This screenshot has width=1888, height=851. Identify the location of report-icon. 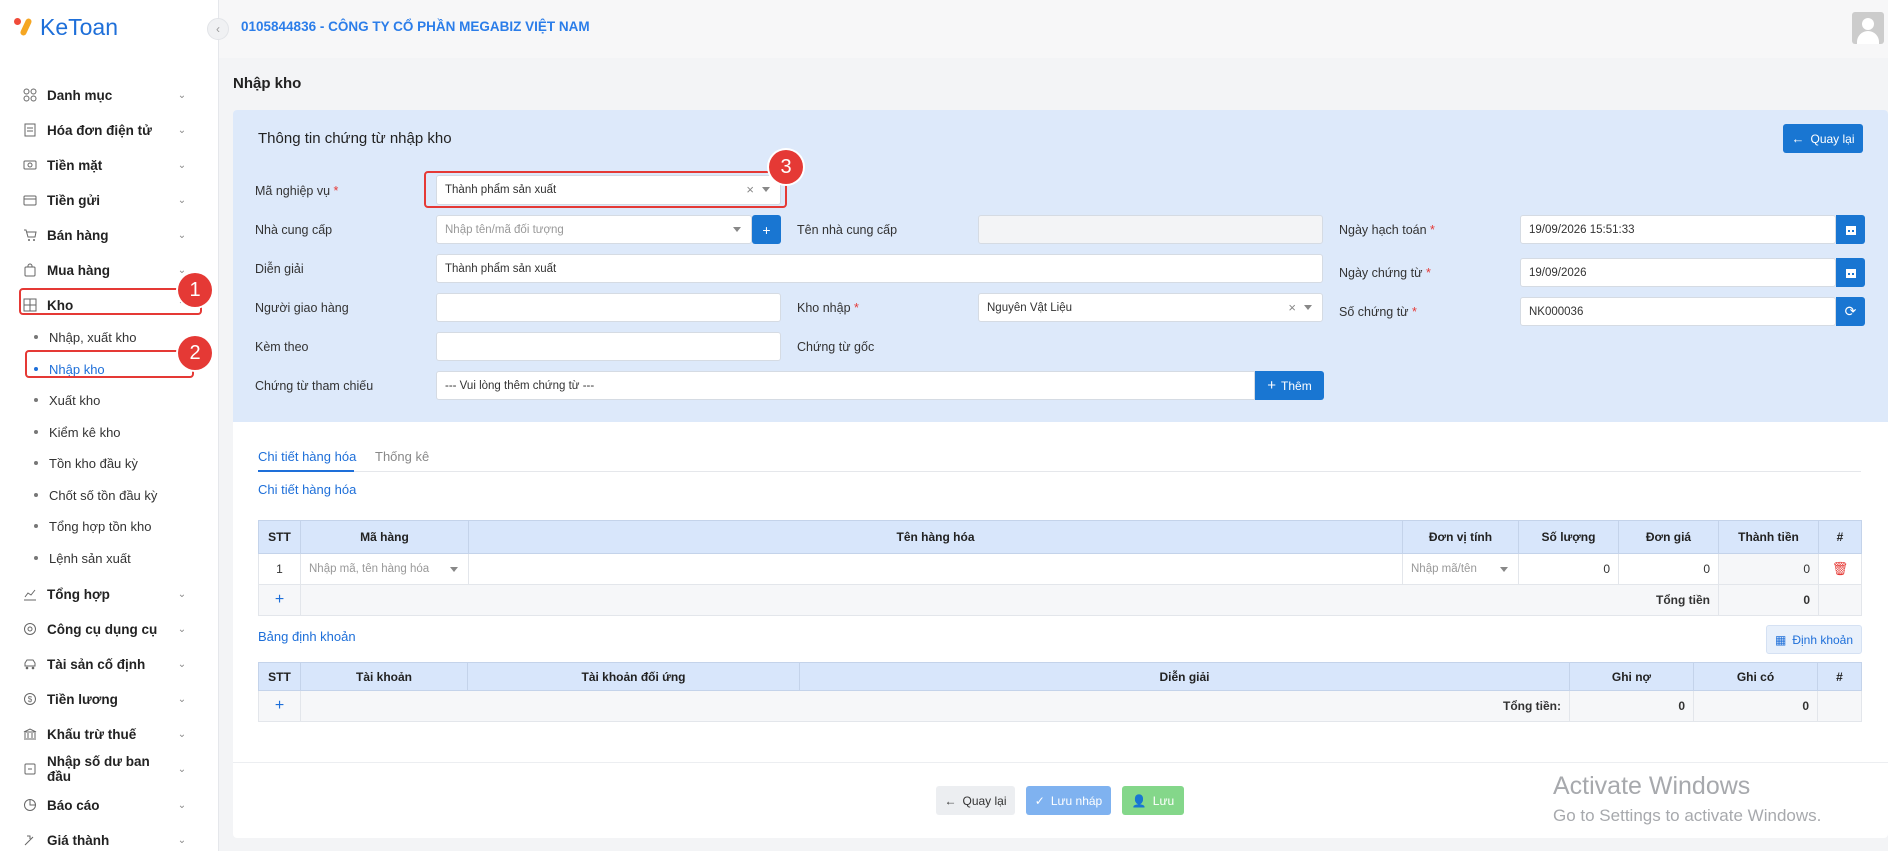
(30, 805).